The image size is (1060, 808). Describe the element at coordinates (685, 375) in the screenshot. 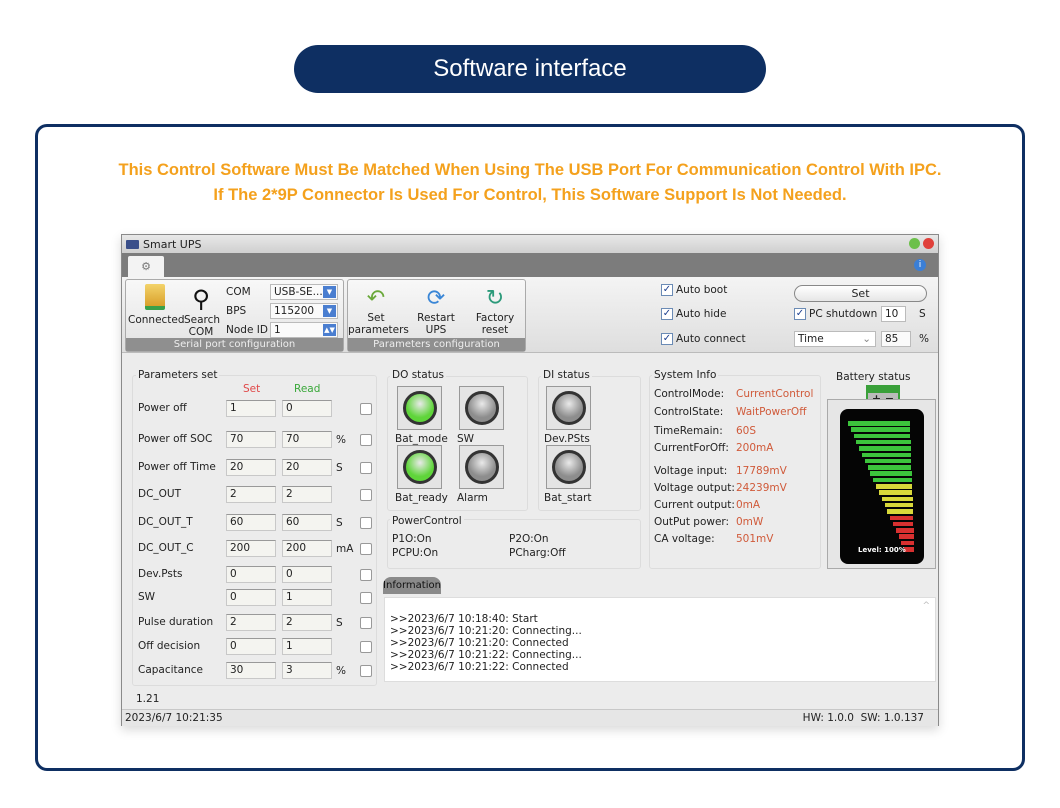

I see `system-info-title: System Info` at that location.